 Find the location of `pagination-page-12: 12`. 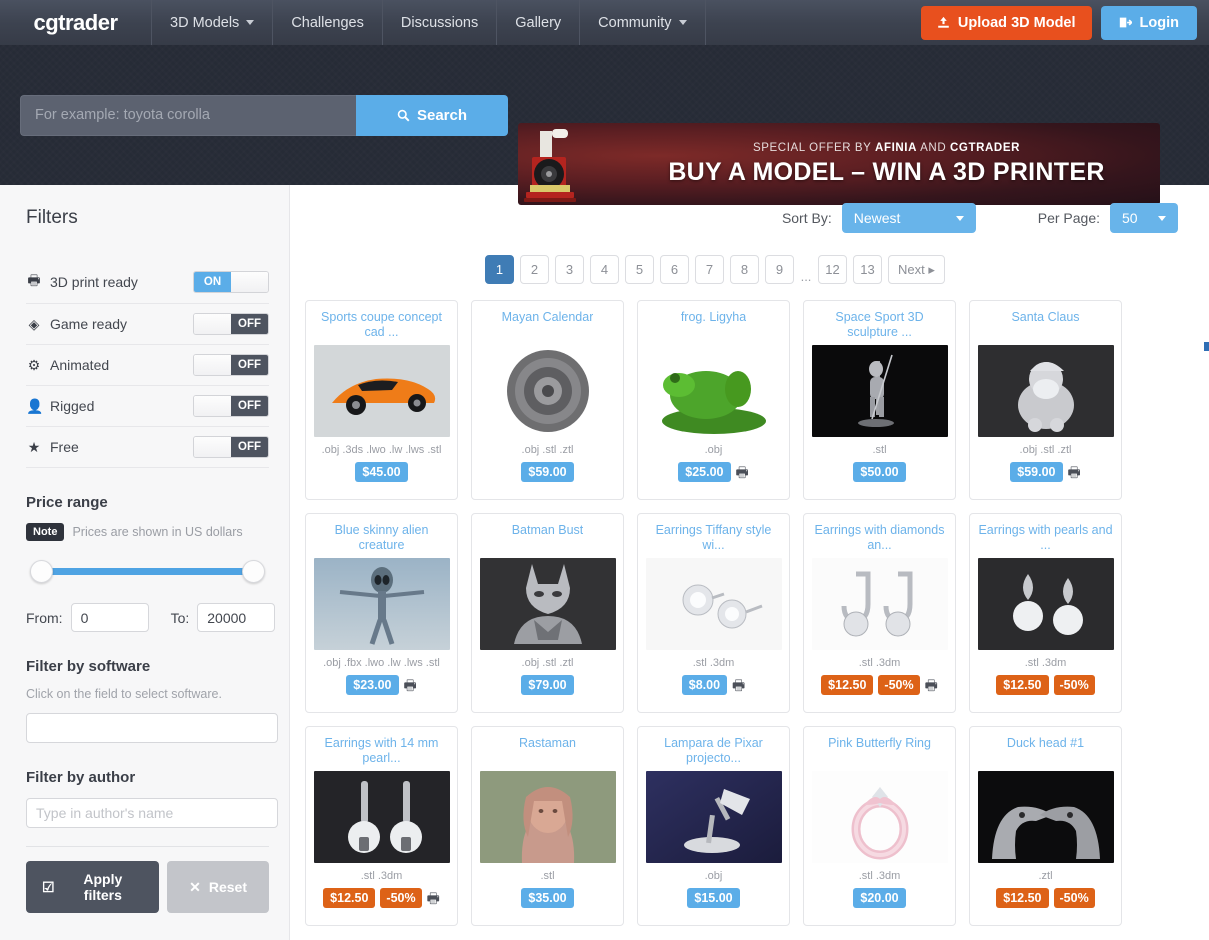

pagination-page-12: 12 is located at coordinates (832, 269).